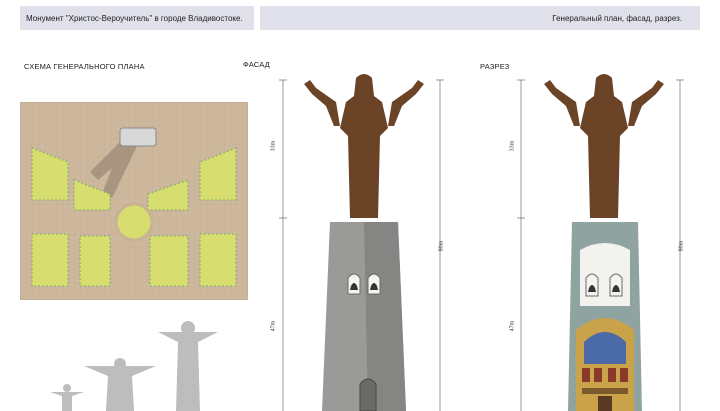  Describe the element at coordinates (441, 246) in the screenshot. I see `dim-total-facade: 80m` at that location.